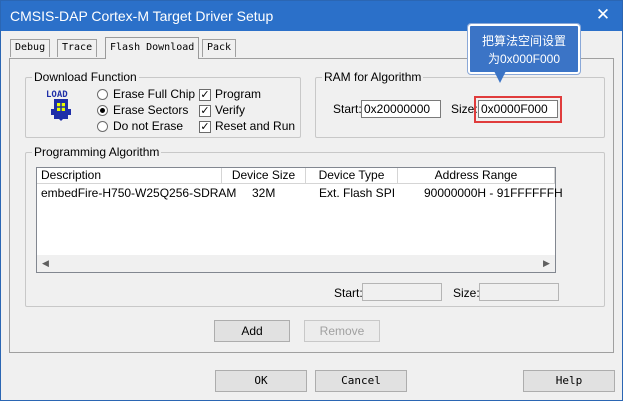  Describe the element at coordinates (493, 193) in the screenshot. I see `row-address-range: 90000000H - 91FFFFFFH` at that location.